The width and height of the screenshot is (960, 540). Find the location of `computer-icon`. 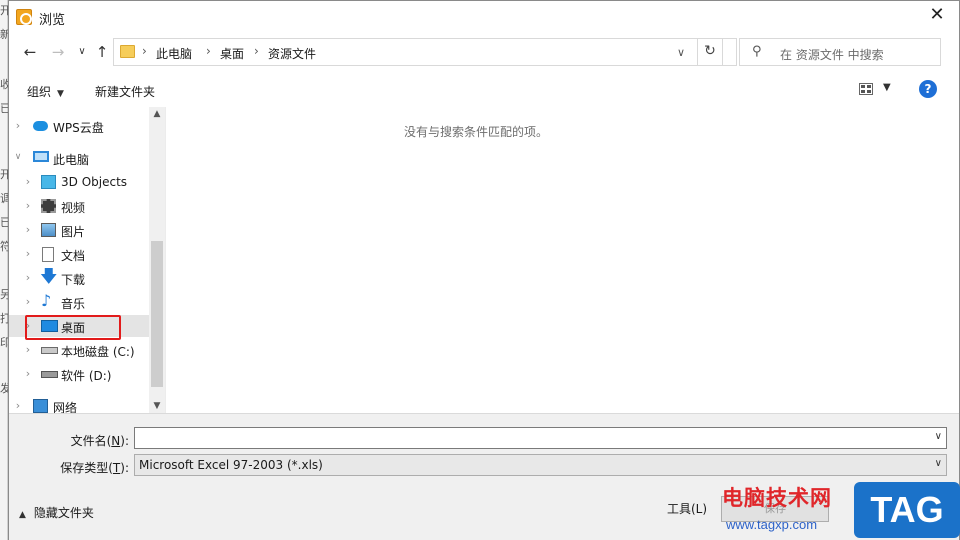

computer-icon is located at coordinates (41, 156).